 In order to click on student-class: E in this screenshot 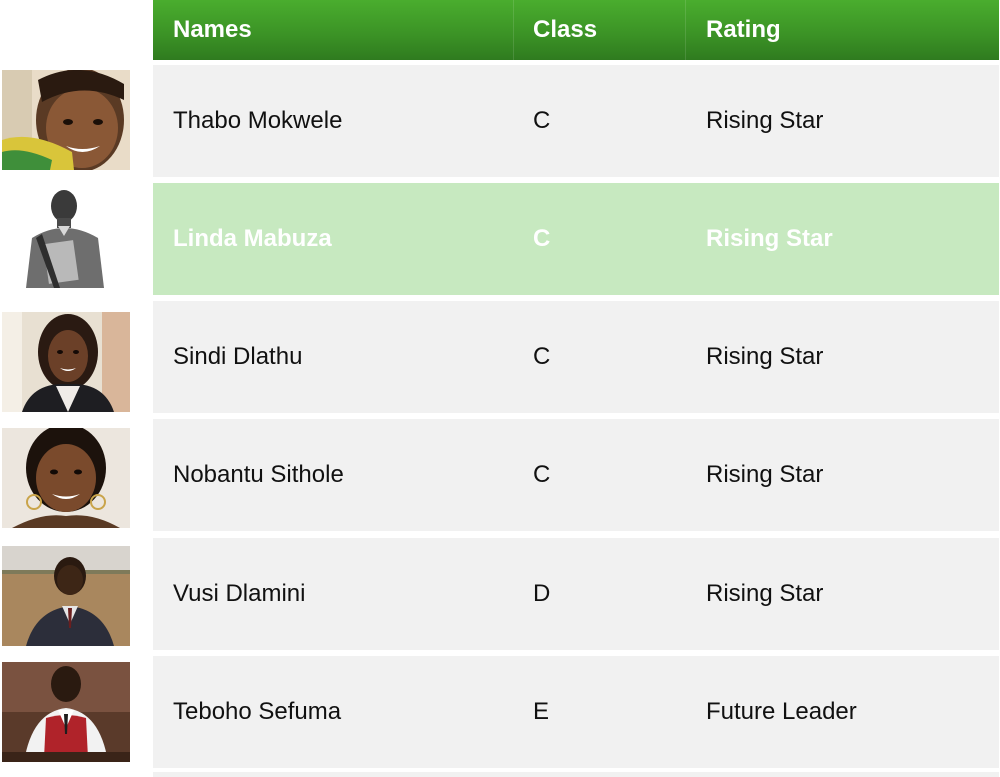, I will do `click(541, 711)`.